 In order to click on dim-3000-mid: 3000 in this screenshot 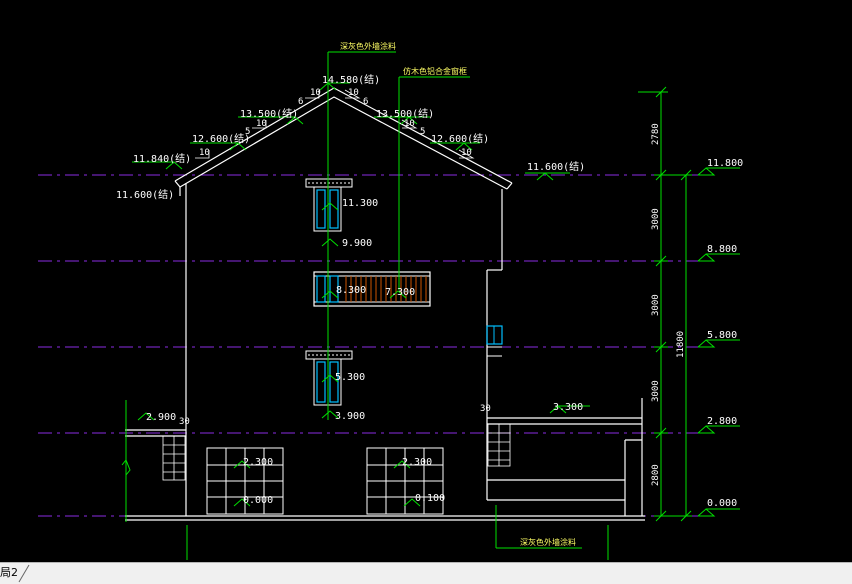, I will do `click(656, 305)`.